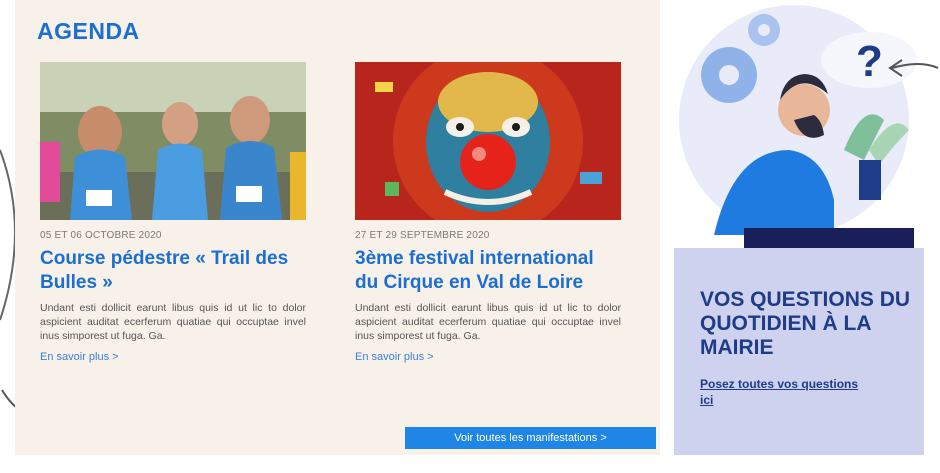 This screenshot has height=473, width=940. Describe the element at coordinates (805, 323) in the screenshot. I see `faq-title: VOS QUESTIONS DU QUOTIDIEN À LA MAIRIE` at that location.